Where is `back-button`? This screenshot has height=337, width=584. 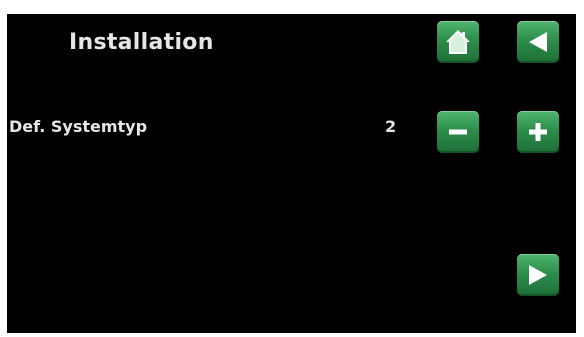
back-button is located at coordinates (538, 42).